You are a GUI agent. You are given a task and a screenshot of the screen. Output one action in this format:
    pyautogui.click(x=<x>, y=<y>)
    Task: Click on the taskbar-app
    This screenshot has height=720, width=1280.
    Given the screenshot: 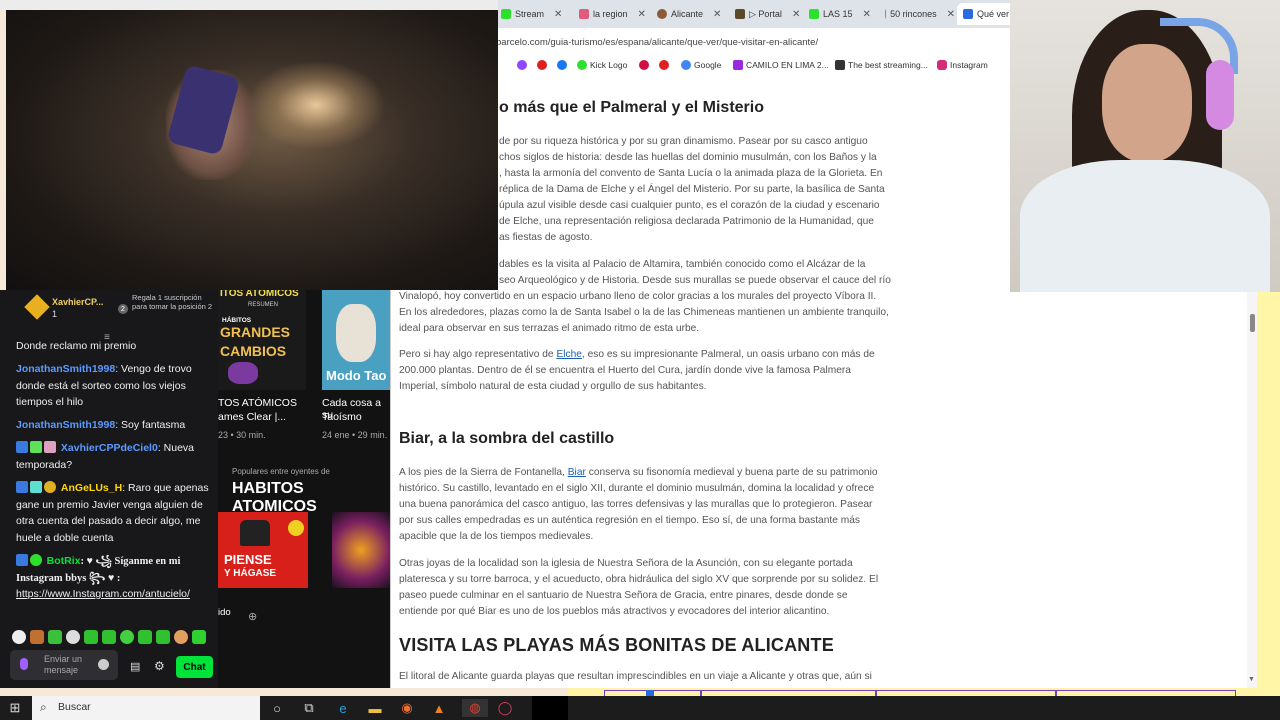 What is the action you would take?
    pyautogui.click(x=550, y=708)
    